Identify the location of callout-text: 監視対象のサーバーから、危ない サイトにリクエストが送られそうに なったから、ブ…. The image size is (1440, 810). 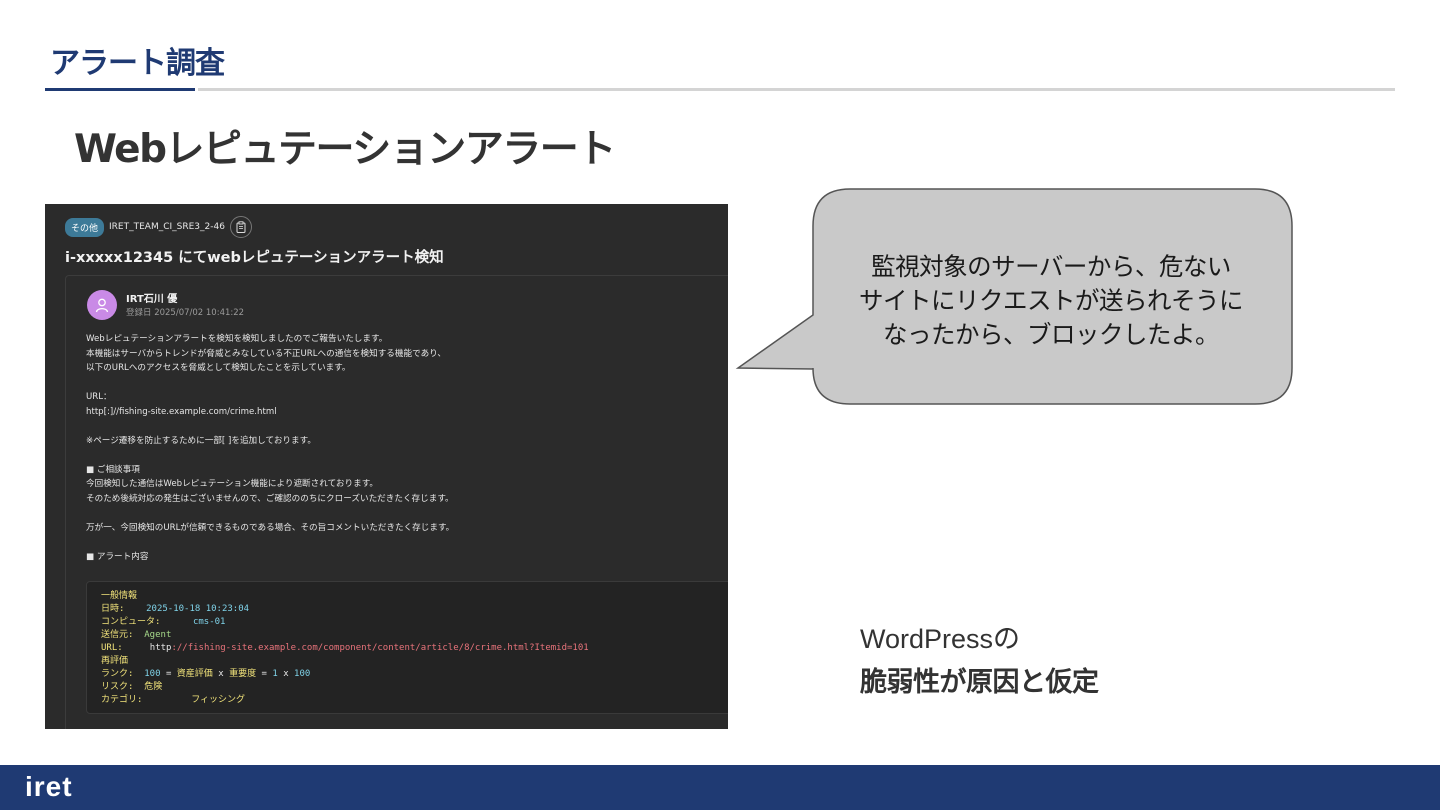
(1051, 301).